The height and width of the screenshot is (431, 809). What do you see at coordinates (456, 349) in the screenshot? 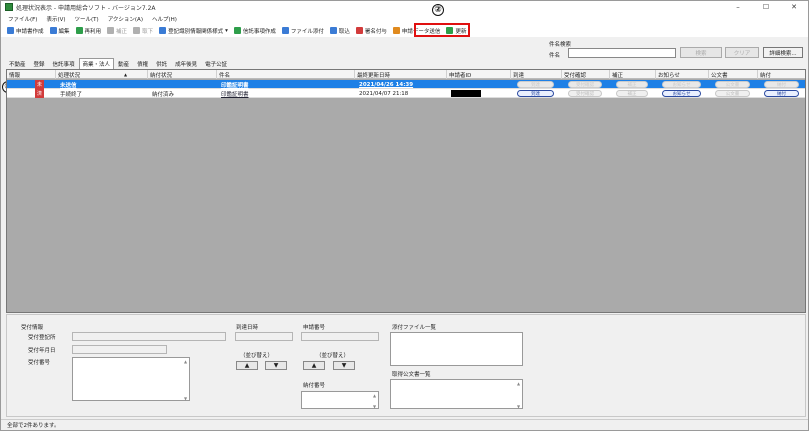
I see `attachment-list` at bounding box center [456, 349].